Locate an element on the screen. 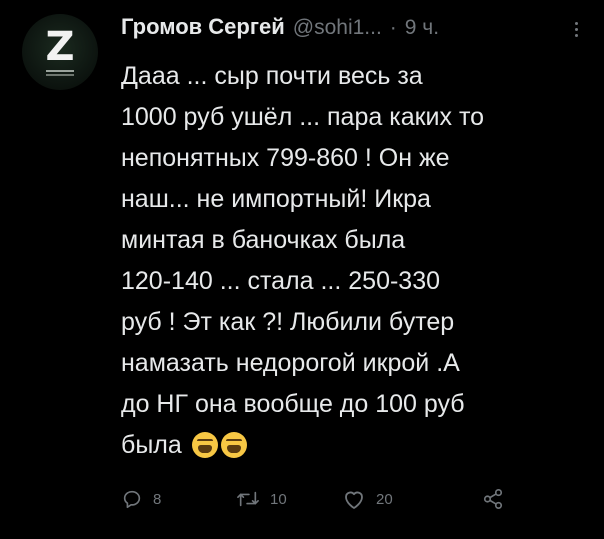 The height and width of the screenshot is (539, 604). avatar-letter: Z is located at coordinates (60, 47).